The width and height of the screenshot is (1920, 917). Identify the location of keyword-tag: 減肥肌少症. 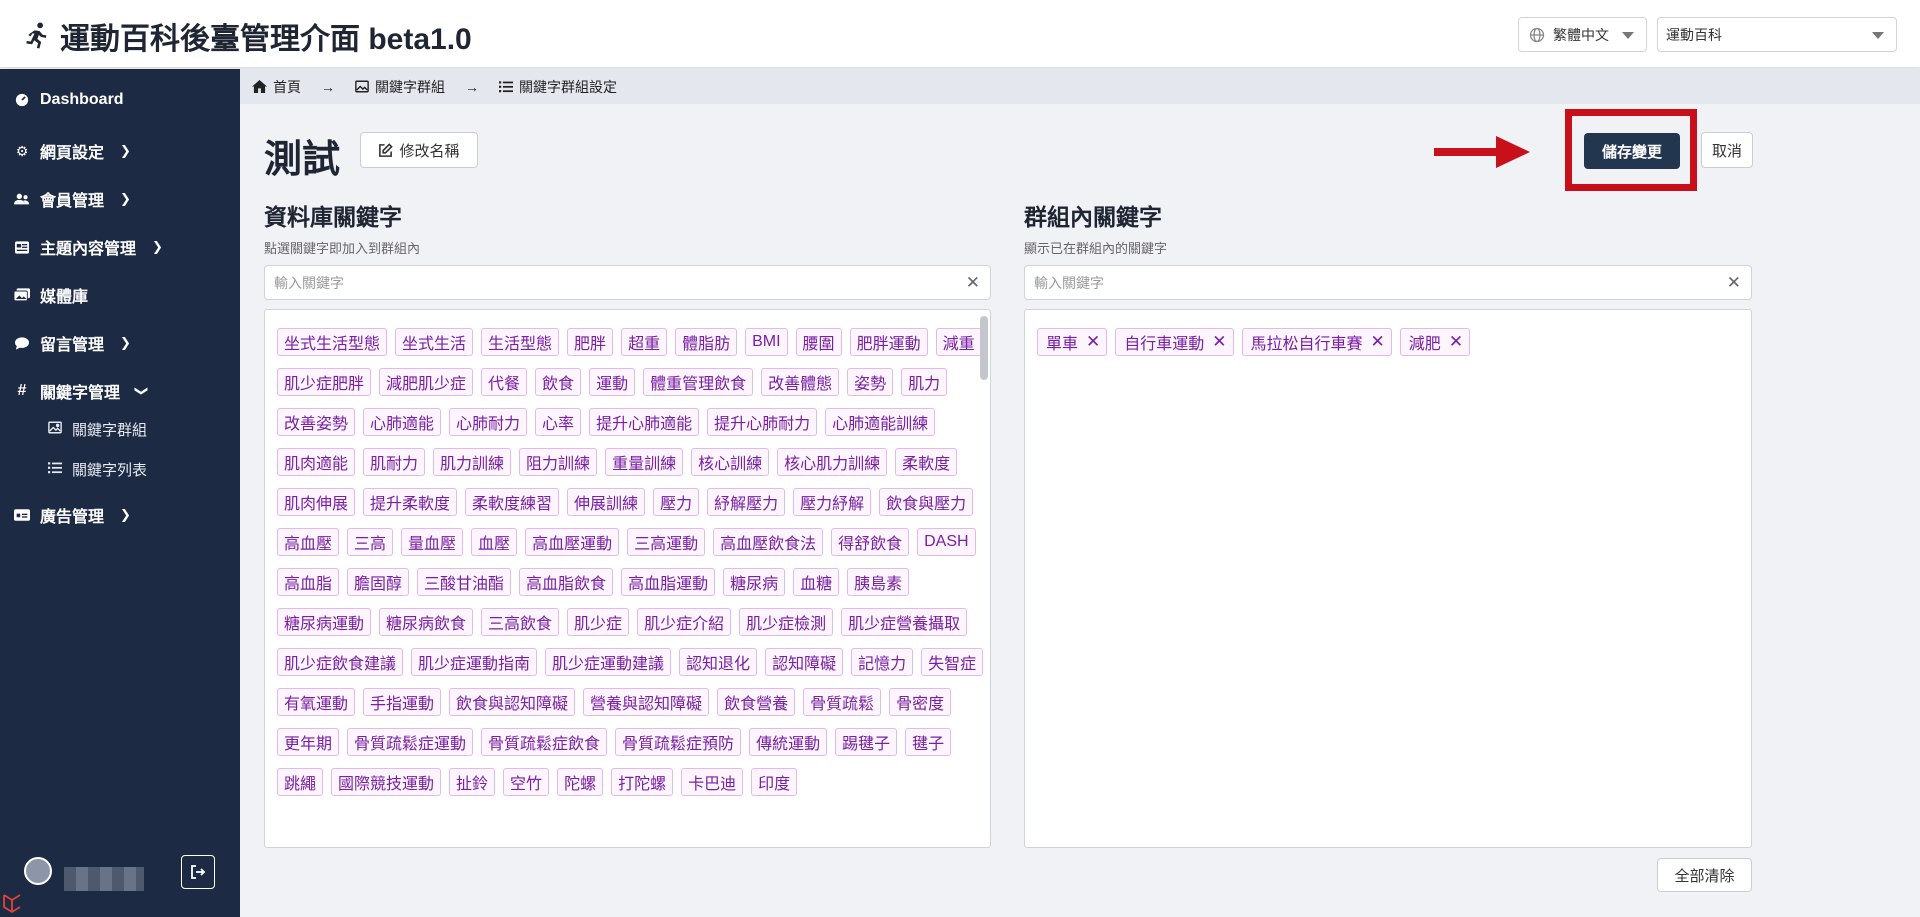
(426, 382).